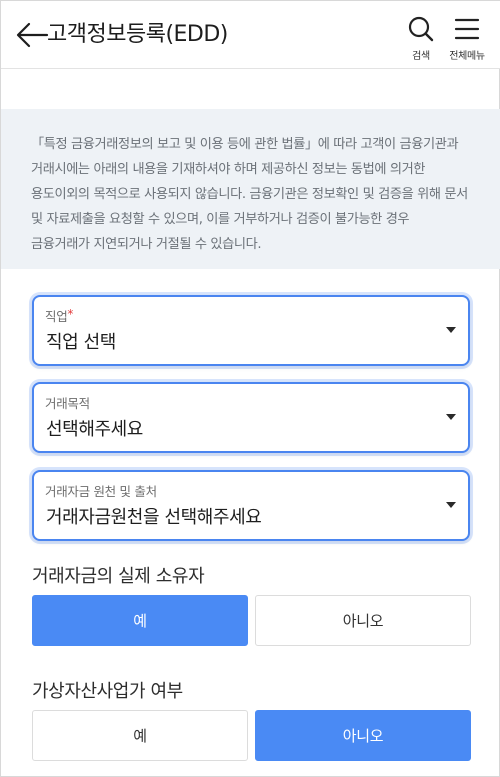  I want to click on required-mark: *, so click(70, 314).